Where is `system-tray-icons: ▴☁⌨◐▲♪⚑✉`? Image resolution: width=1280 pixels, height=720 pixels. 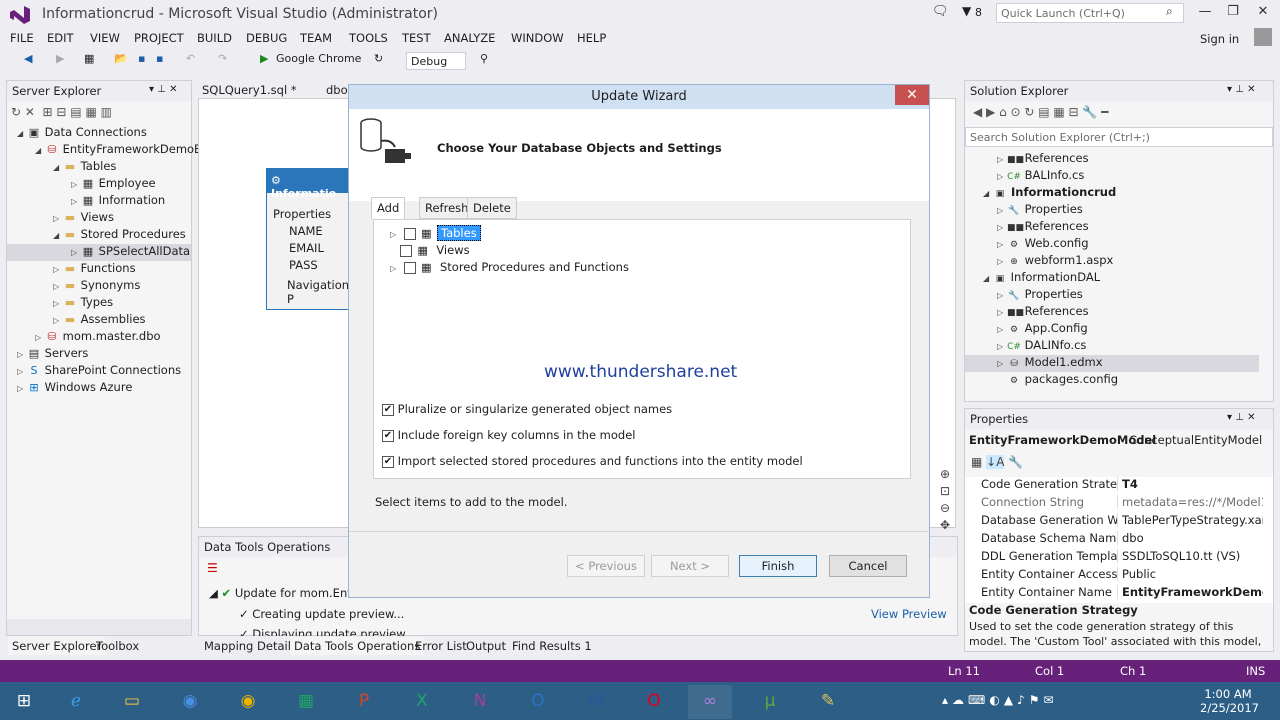
system-tray-icons: ▴☁⌨◐▲♪⚑✉ is located at coordinates (1000, 700).